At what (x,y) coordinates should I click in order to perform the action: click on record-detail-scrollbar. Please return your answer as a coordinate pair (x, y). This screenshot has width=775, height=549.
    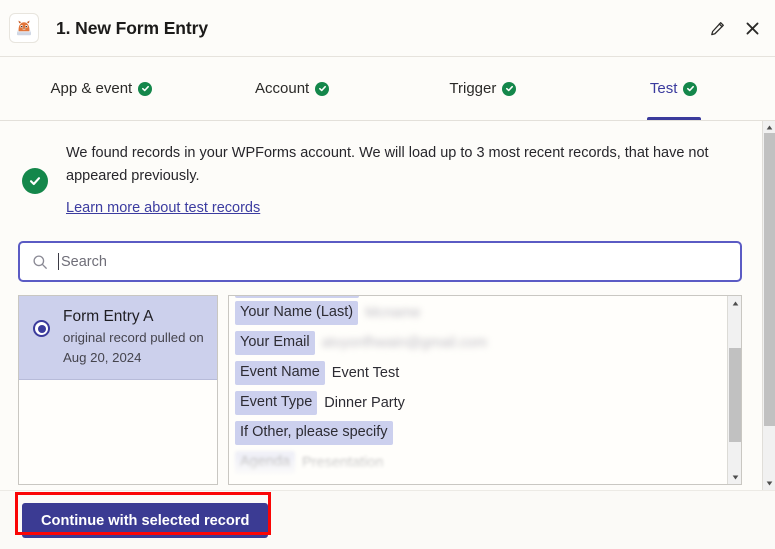
    Looking at the image, I should click on (734, 390).